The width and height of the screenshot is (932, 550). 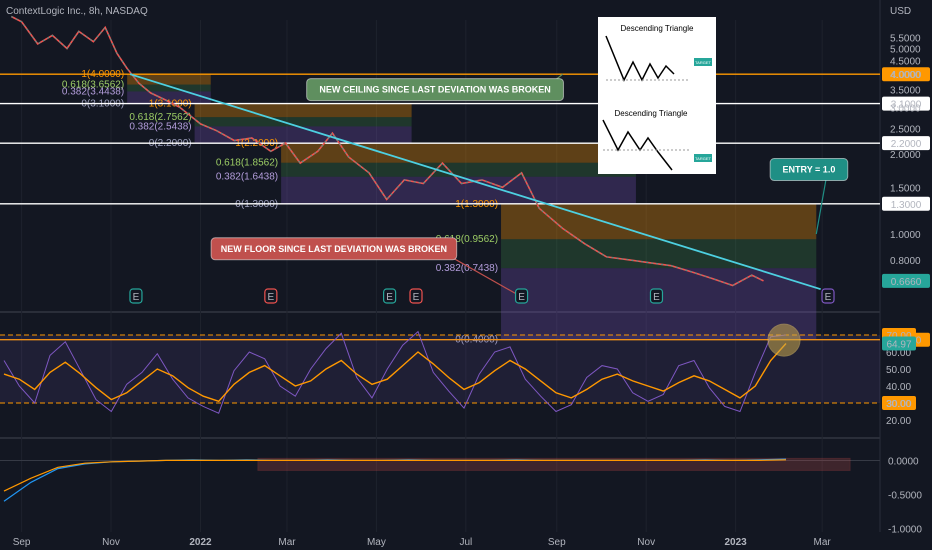 I want to click on macd-y-tick-label: 0.0000, so click(x=903, y=461).